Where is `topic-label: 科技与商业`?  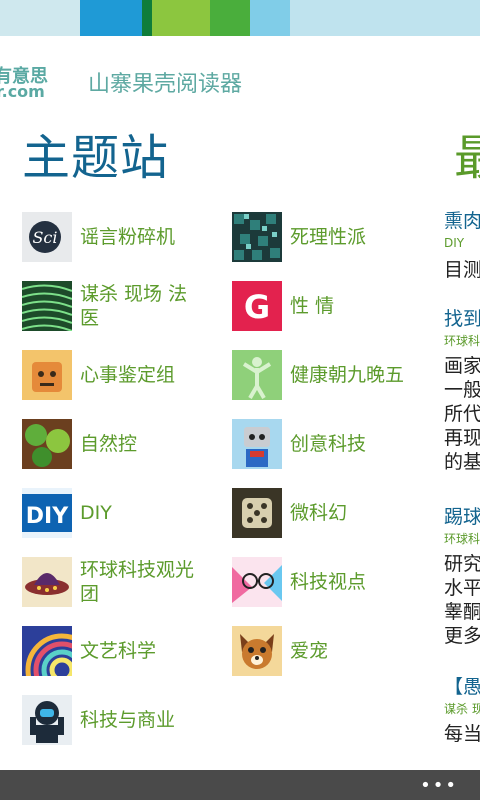 topic-label: 科技与商业 is located at coordinates (128, 720).